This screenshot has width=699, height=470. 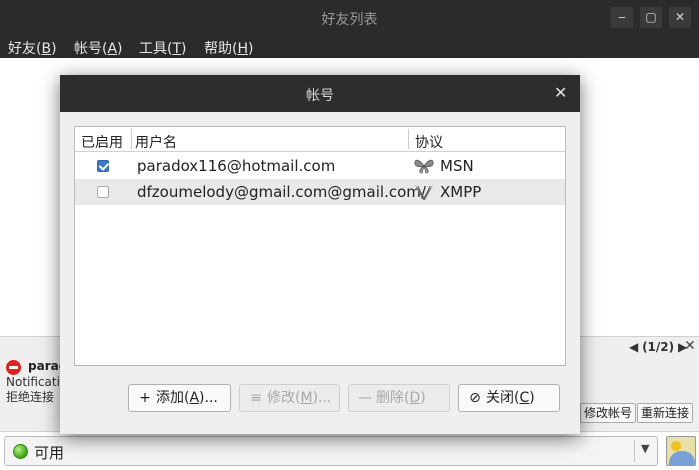 I want to click on menu-tools-tail: ), so click(x=184, y=49).